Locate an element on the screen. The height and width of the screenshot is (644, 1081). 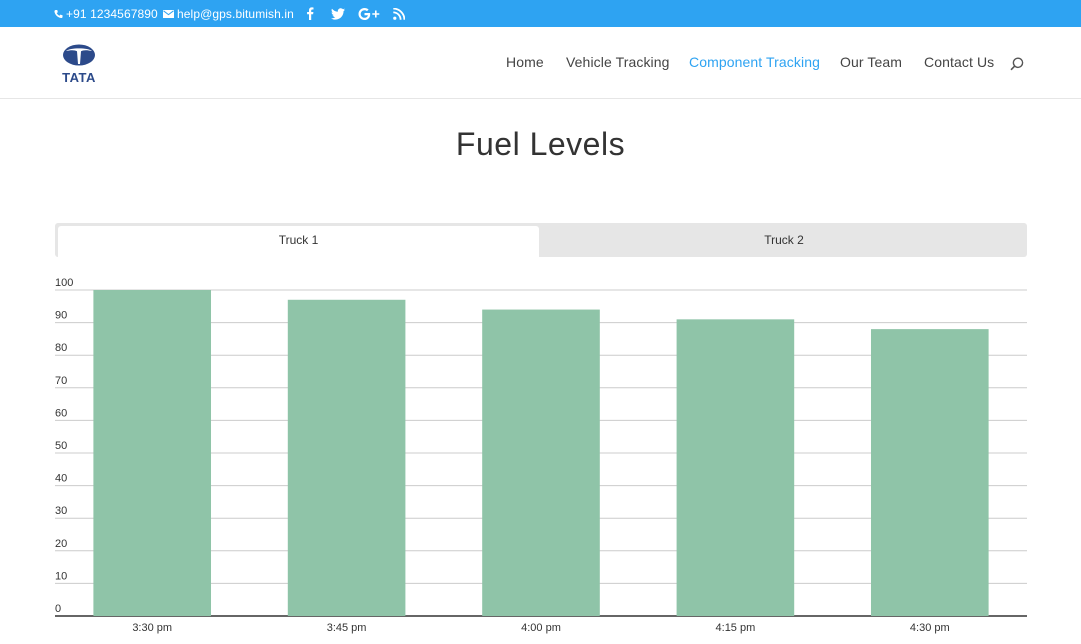
tab-truck-1: Truck 1 is located at coordinates (298, 241).